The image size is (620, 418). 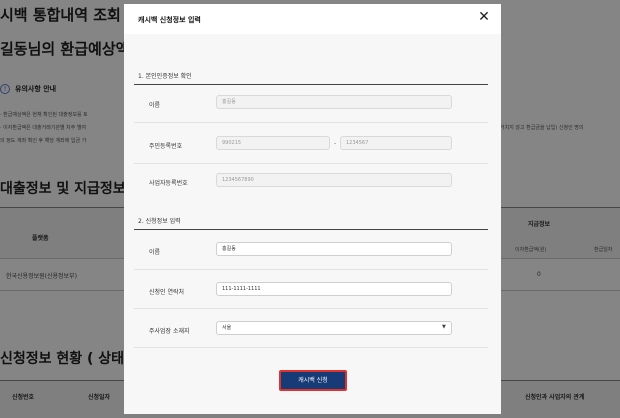 What do you see at coordinates (159, 221) in the screenshot?
I see `section-title-application: 2. 신청정보 입력` at bounding box center [159, 221].